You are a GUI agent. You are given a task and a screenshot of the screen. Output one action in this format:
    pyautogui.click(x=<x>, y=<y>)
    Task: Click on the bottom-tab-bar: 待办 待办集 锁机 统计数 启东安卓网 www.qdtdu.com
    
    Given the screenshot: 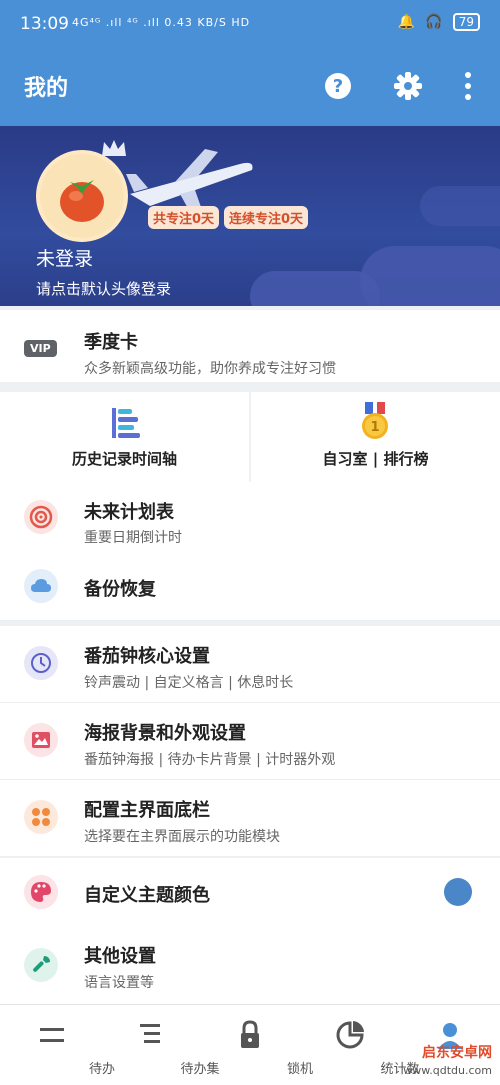 What is the action you would take?
    pyautogui.click(x=250, y=1044)
    